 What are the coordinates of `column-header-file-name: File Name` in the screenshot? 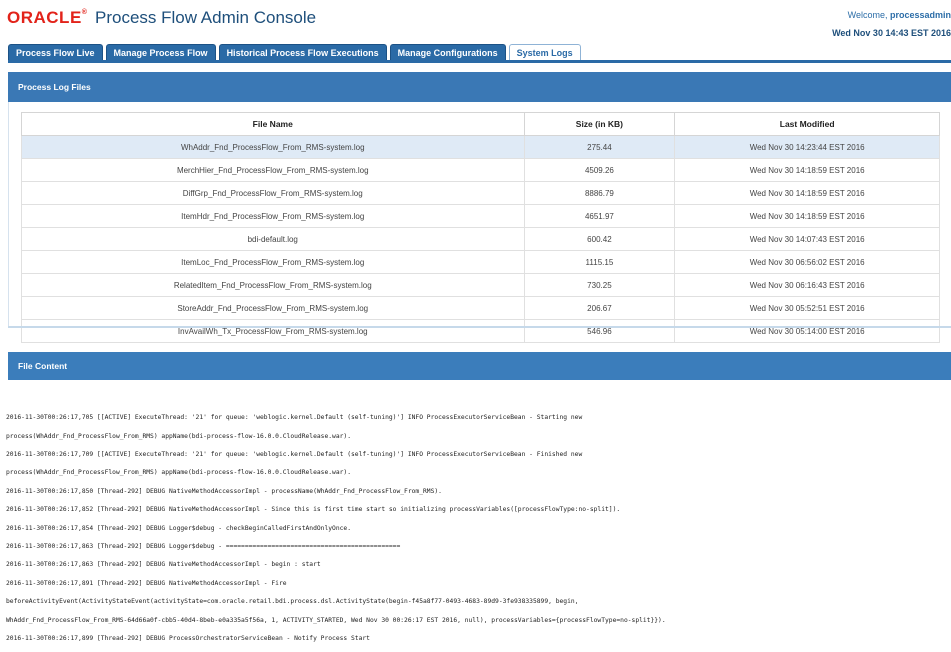 It's located at (273, 124).